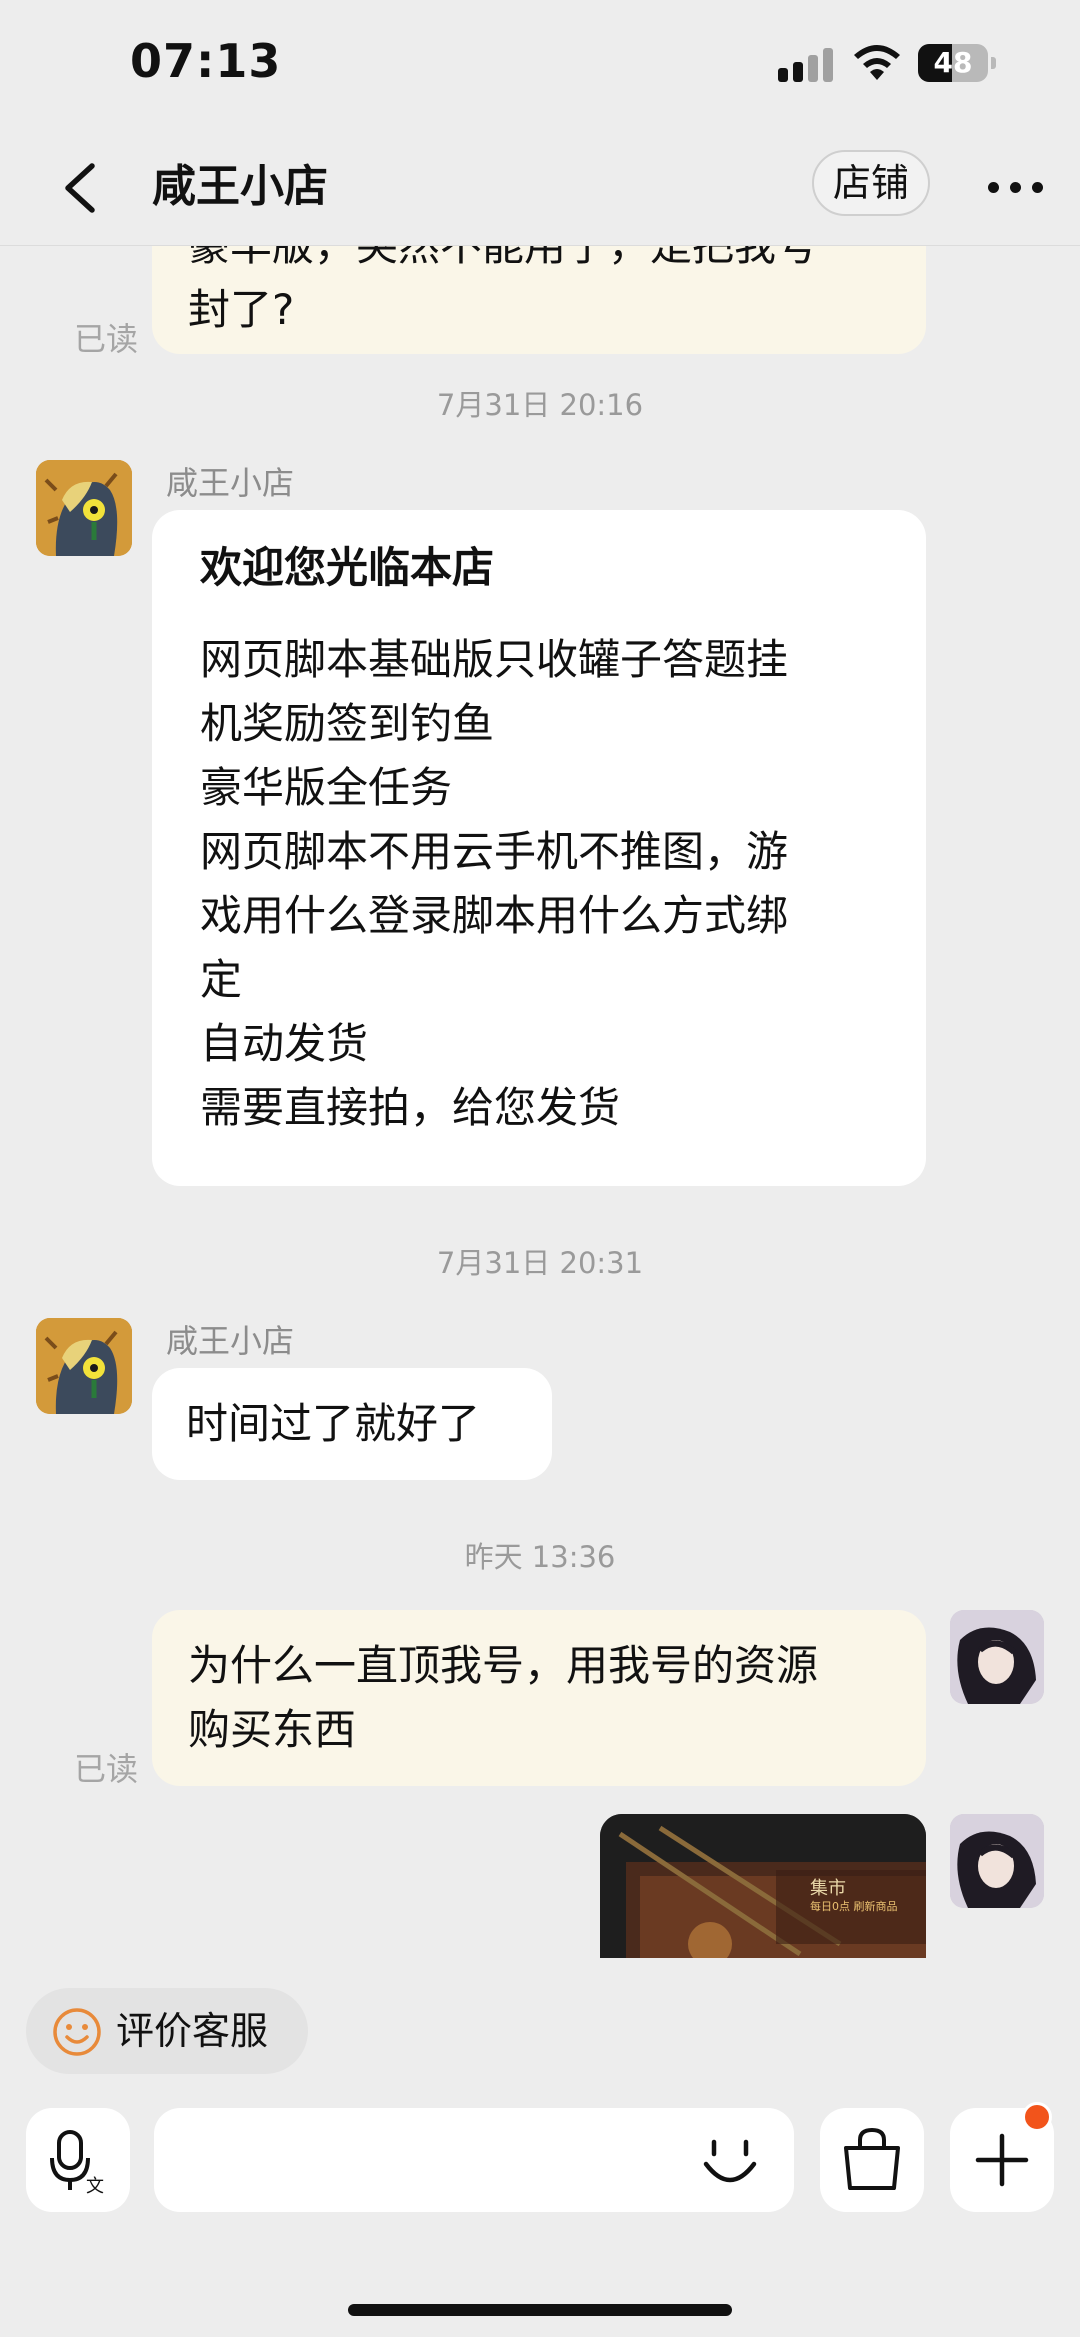  I want to click on message-line: 需要直接拍，给您发货, so click(410, 1107).